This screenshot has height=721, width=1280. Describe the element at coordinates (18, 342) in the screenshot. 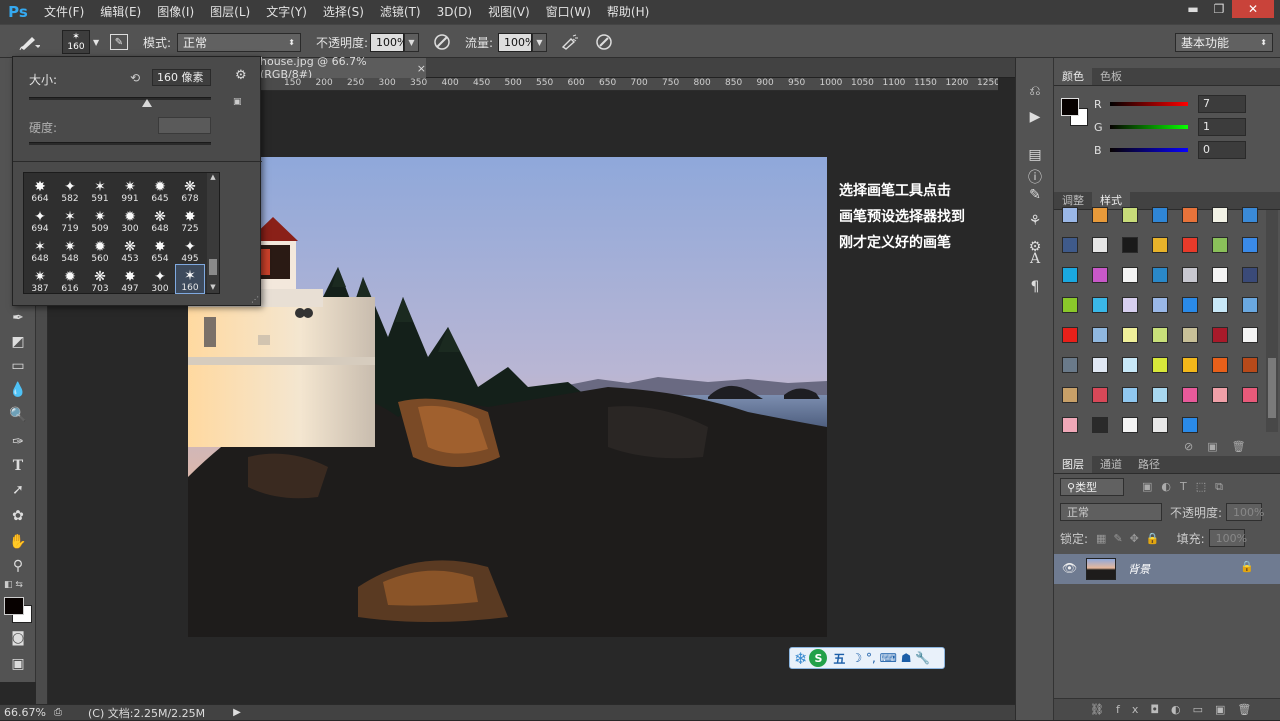

I see `eraser-icon: ◩` at that location.